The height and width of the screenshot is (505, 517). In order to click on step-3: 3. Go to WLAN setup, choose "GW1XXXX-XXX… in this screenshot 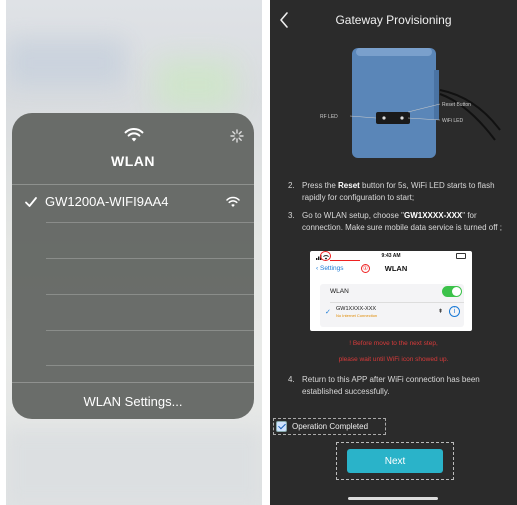, I will do `click(395, 221)`.